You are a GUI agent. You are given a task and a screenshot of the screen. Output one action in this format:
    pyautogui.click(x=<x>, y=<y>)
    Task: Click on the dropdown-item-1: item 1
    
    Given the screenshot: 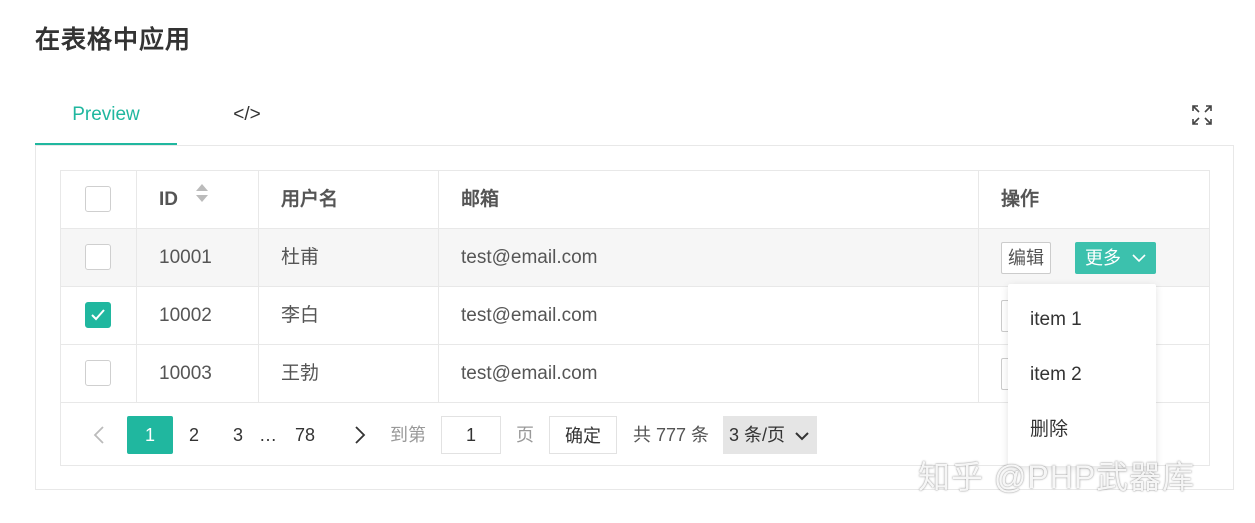 What is the action you would take?
    pyautogui.click(x=1082, y=319)
    